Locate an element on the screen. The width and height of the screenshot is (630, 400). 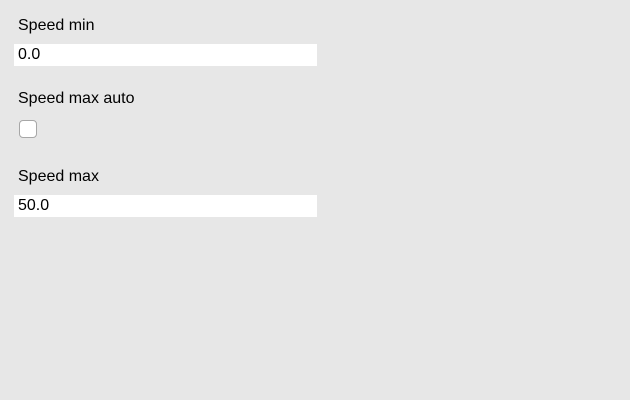
speed-max-auto-checkbox is located at coordinates (28, 129).